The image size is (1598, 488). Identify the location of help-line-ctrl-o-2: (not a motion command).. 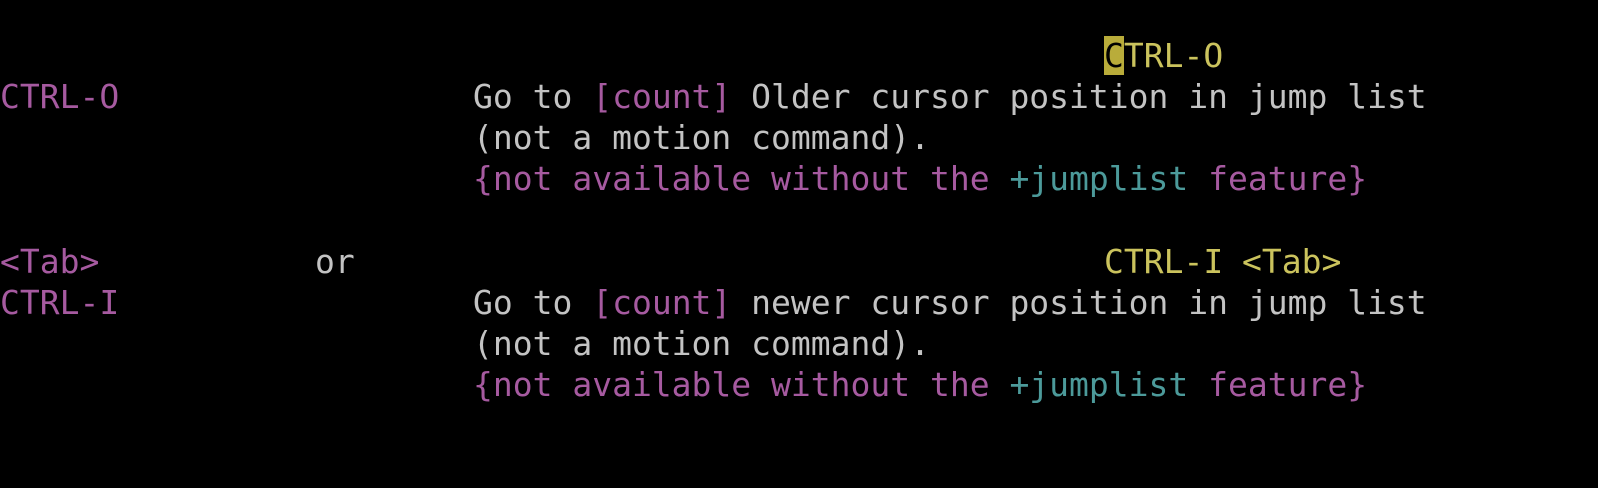
(465, 137).